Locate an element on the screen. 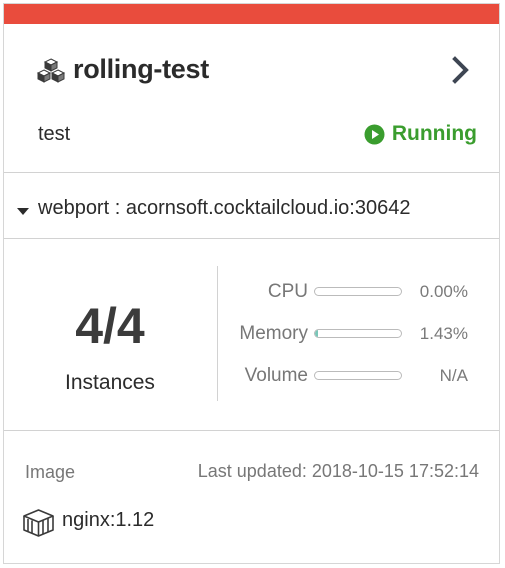 The image size is (505, 568). image-label: Image is located at coordinates (50, 472).